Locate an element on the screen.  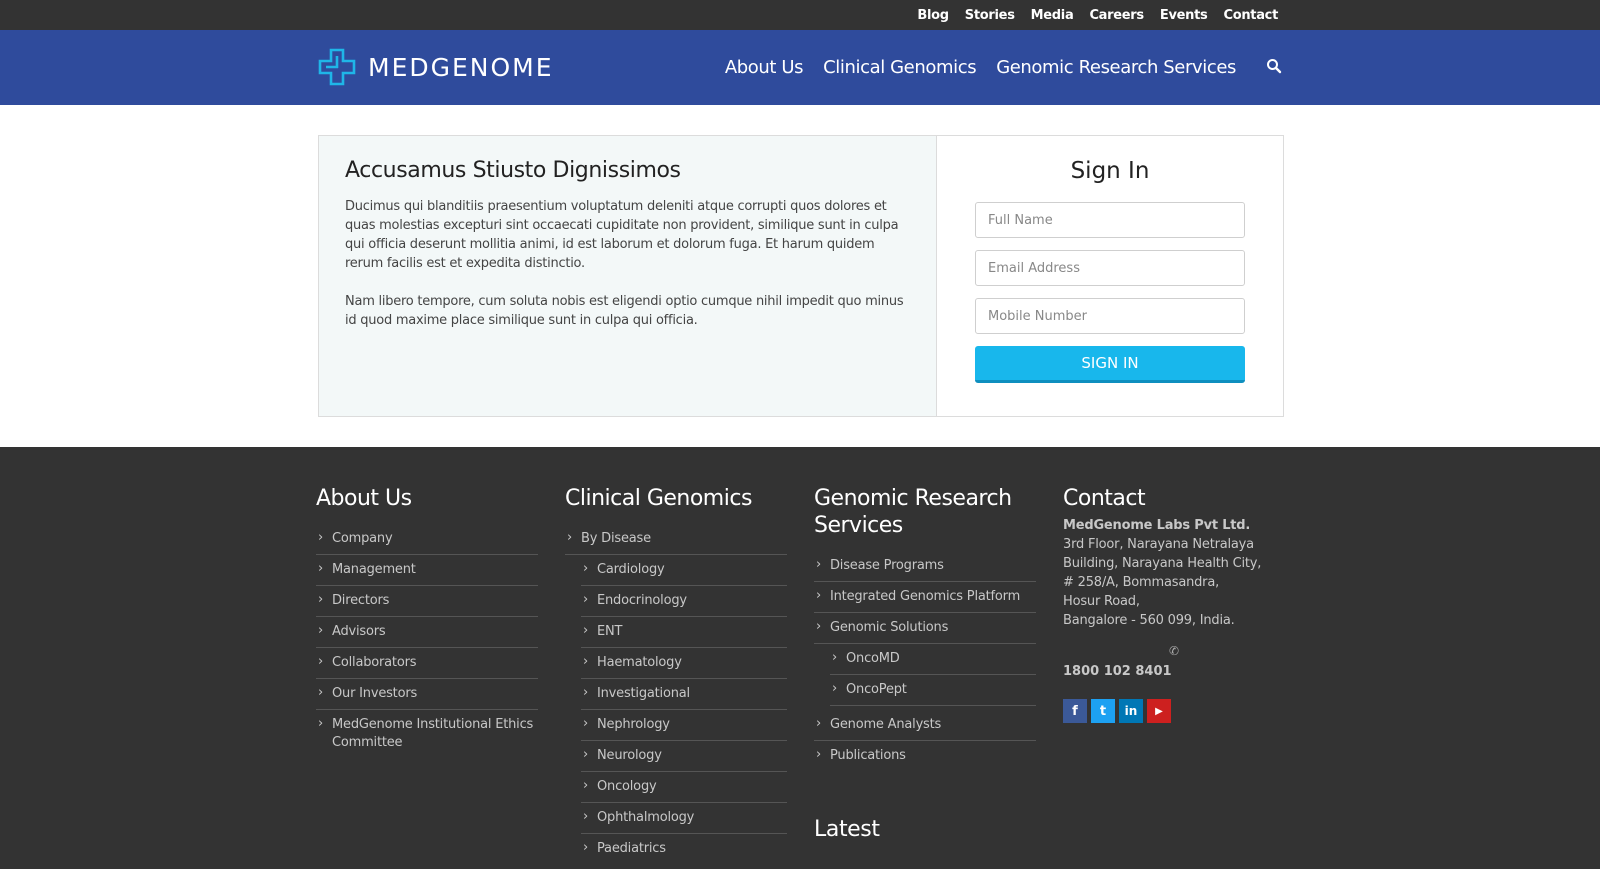
footer-link-genome-analysts: Genome Analysts is located at coordinates (885, 724).